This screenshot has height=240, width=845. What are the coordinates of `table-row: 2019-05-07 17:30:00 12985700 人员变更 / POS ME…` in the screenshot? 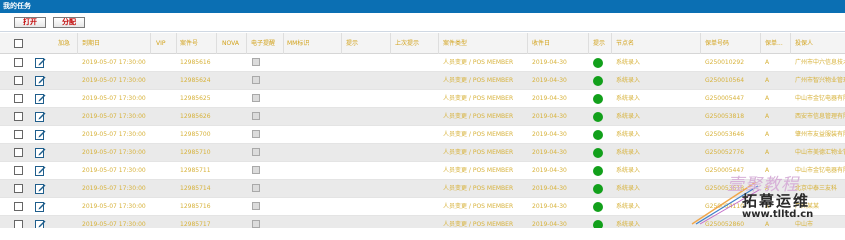 It's located at (422, 135).